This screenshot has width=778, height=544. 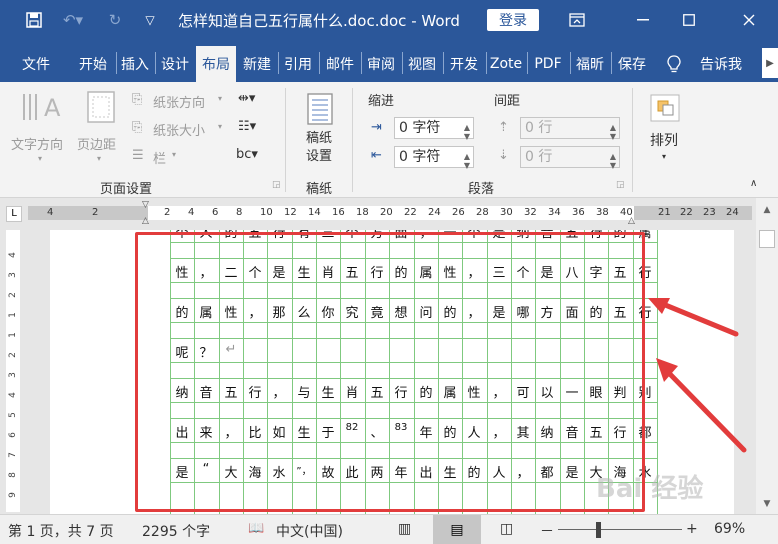 I want to click on login-button: 登录, so click(x=513, y=20).